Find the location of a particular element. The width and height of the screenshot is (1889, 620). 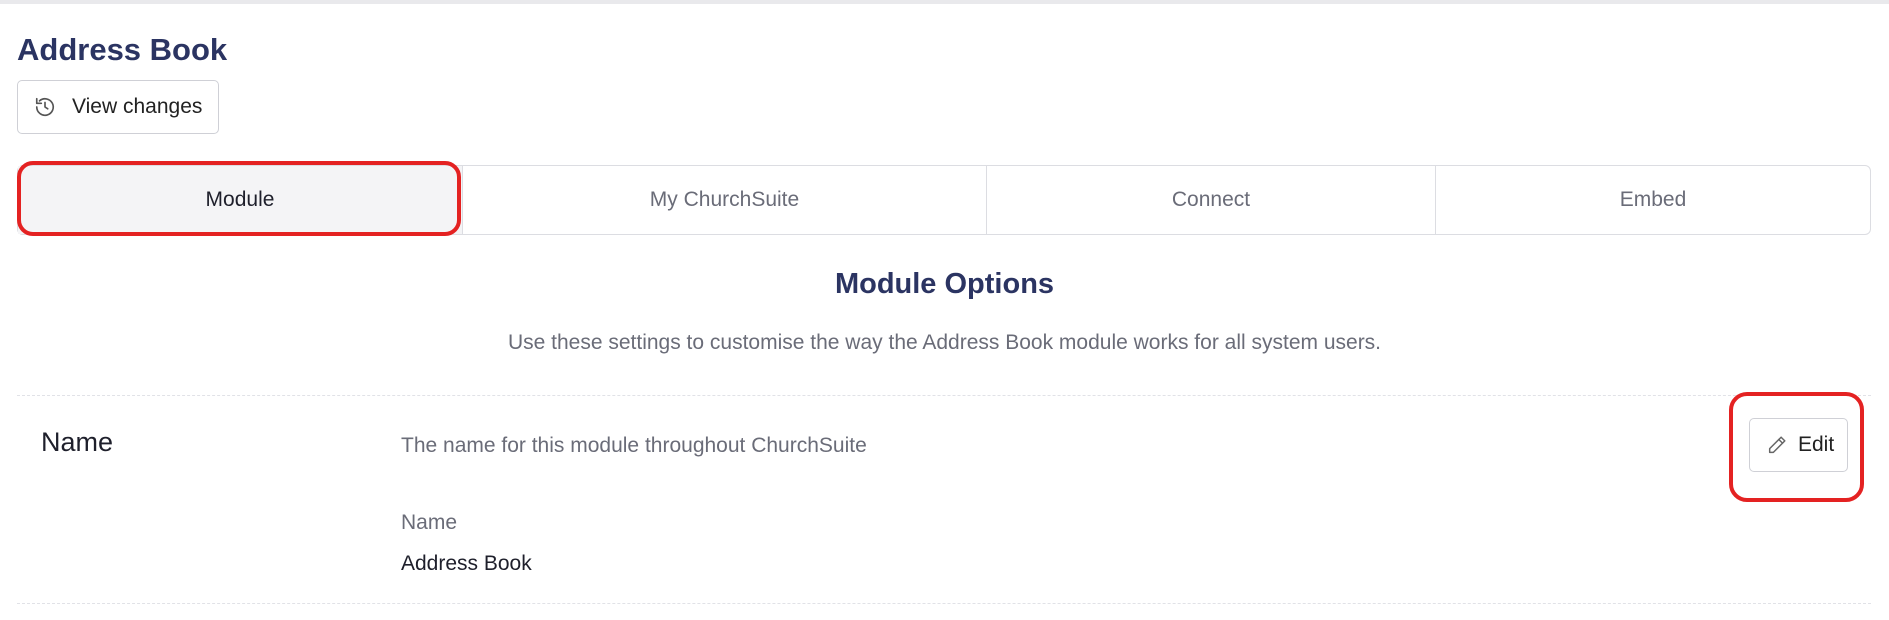

section-title: Module Options is located at coordinates (944, 284).